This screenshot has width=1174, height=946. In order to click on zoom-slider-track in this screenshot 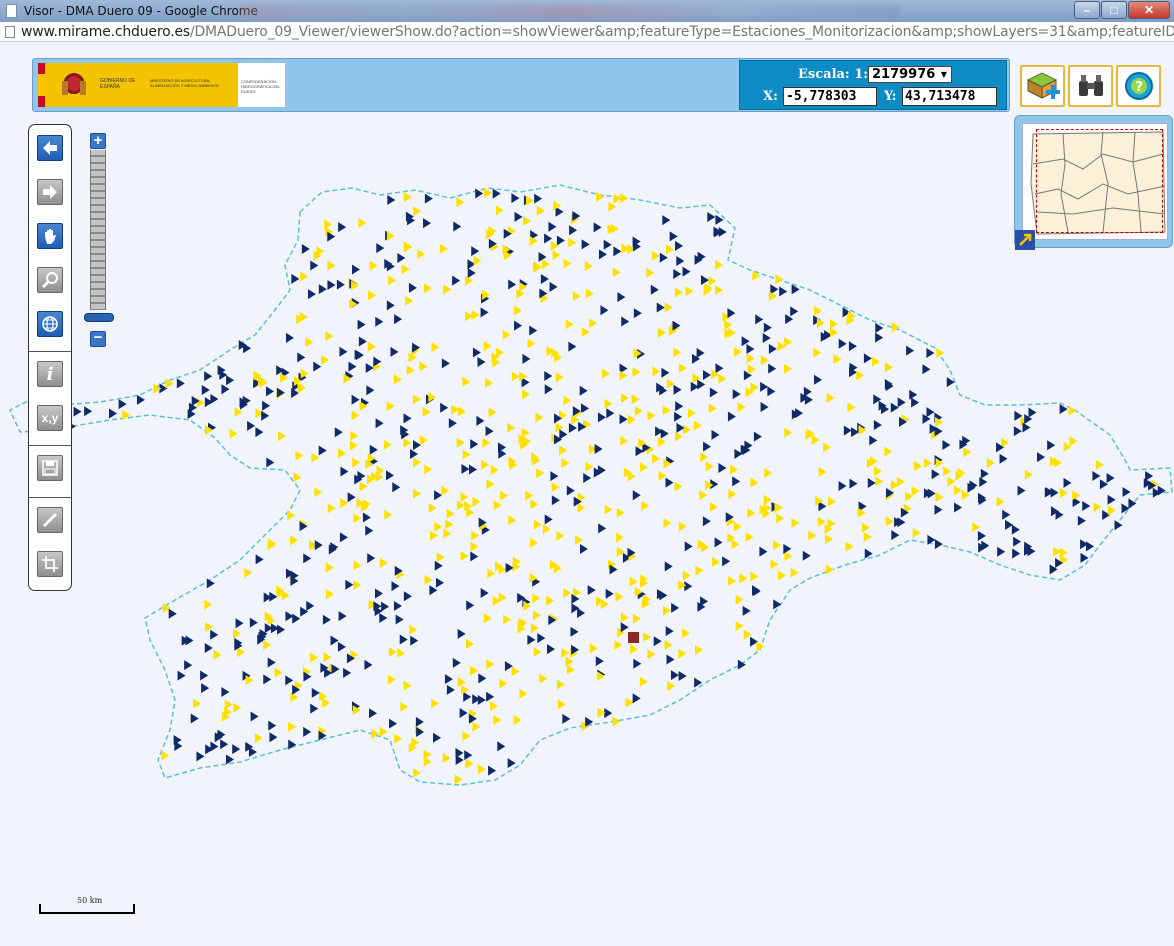, I will do `click(98, 230)`.